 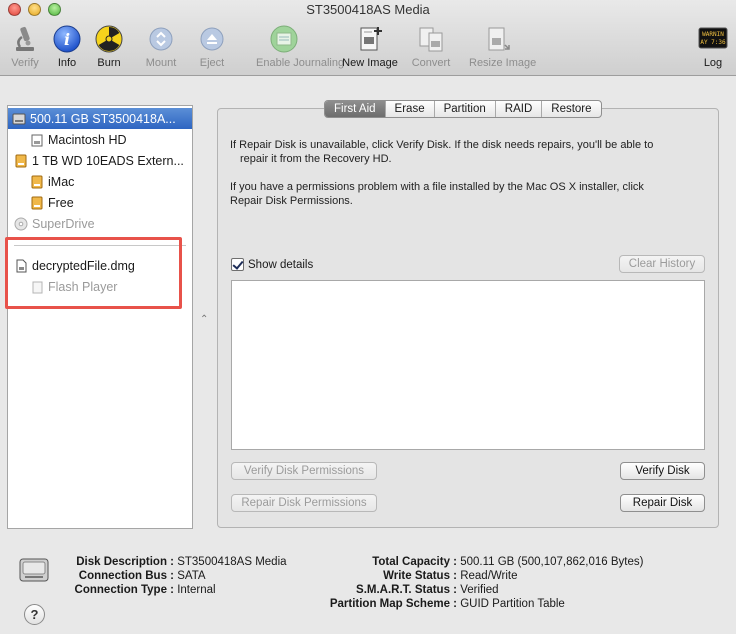 I want to click on tab-erase: Erase, so click(x=409, y=109).